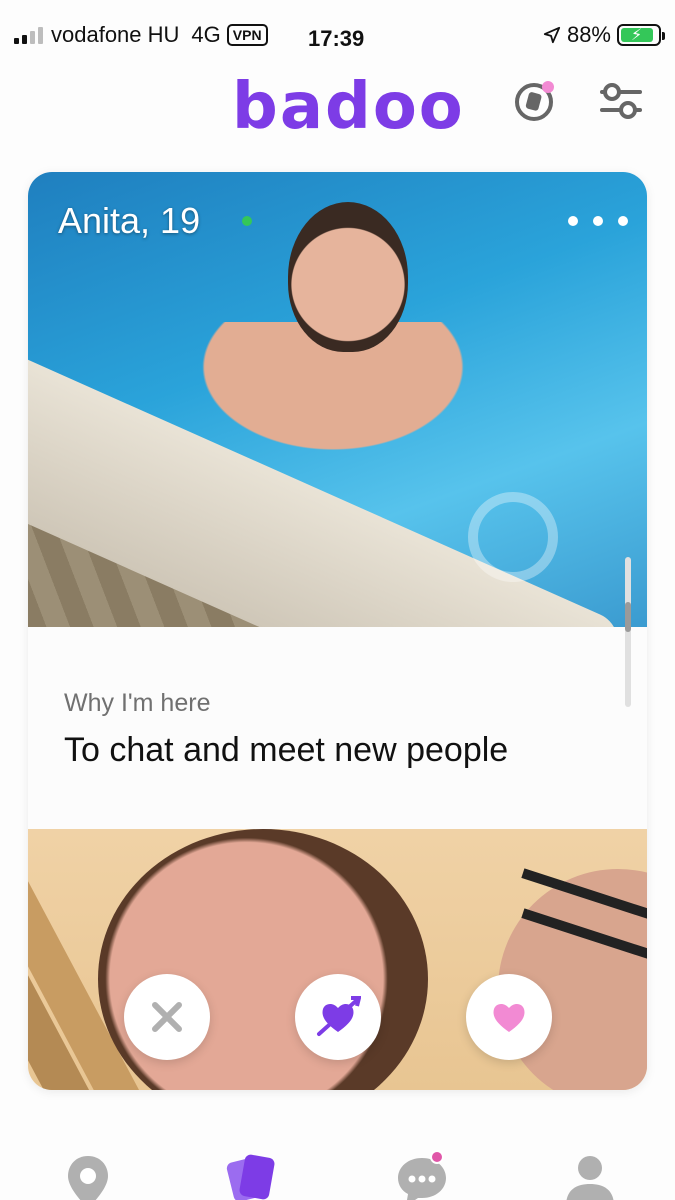 The height and width of the screenshot is (1200, 675). Describe the element at coordinates (513, 537) in the screenshot. I see `watermark-icon` at that location.